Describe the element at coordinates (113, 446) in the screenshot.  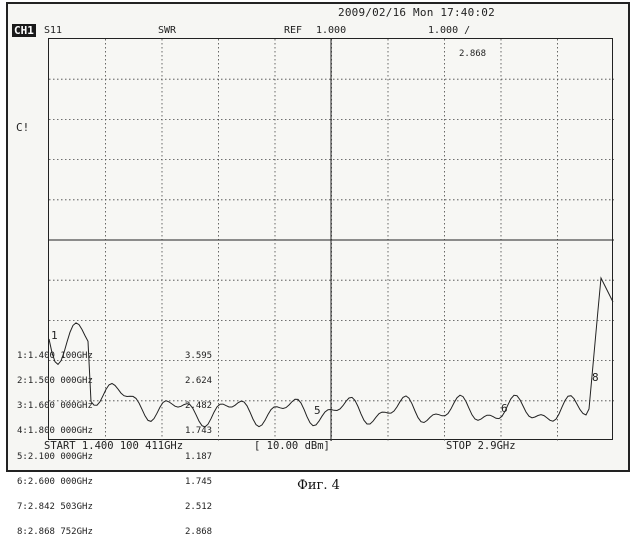
I see `start-frequency: START 1.400 100 411GHz` at that location.